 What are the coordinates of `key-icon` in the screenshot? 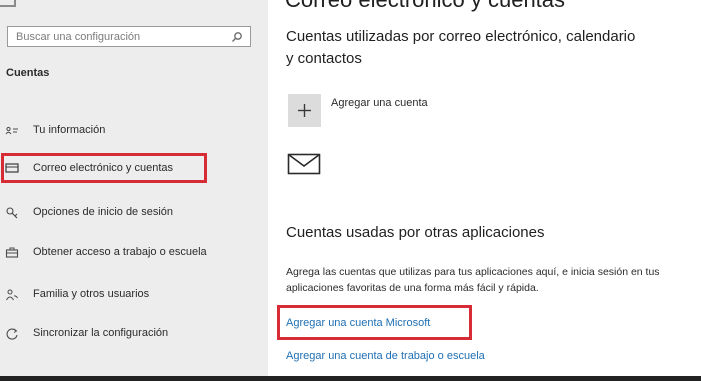 It's located at (12, 213).